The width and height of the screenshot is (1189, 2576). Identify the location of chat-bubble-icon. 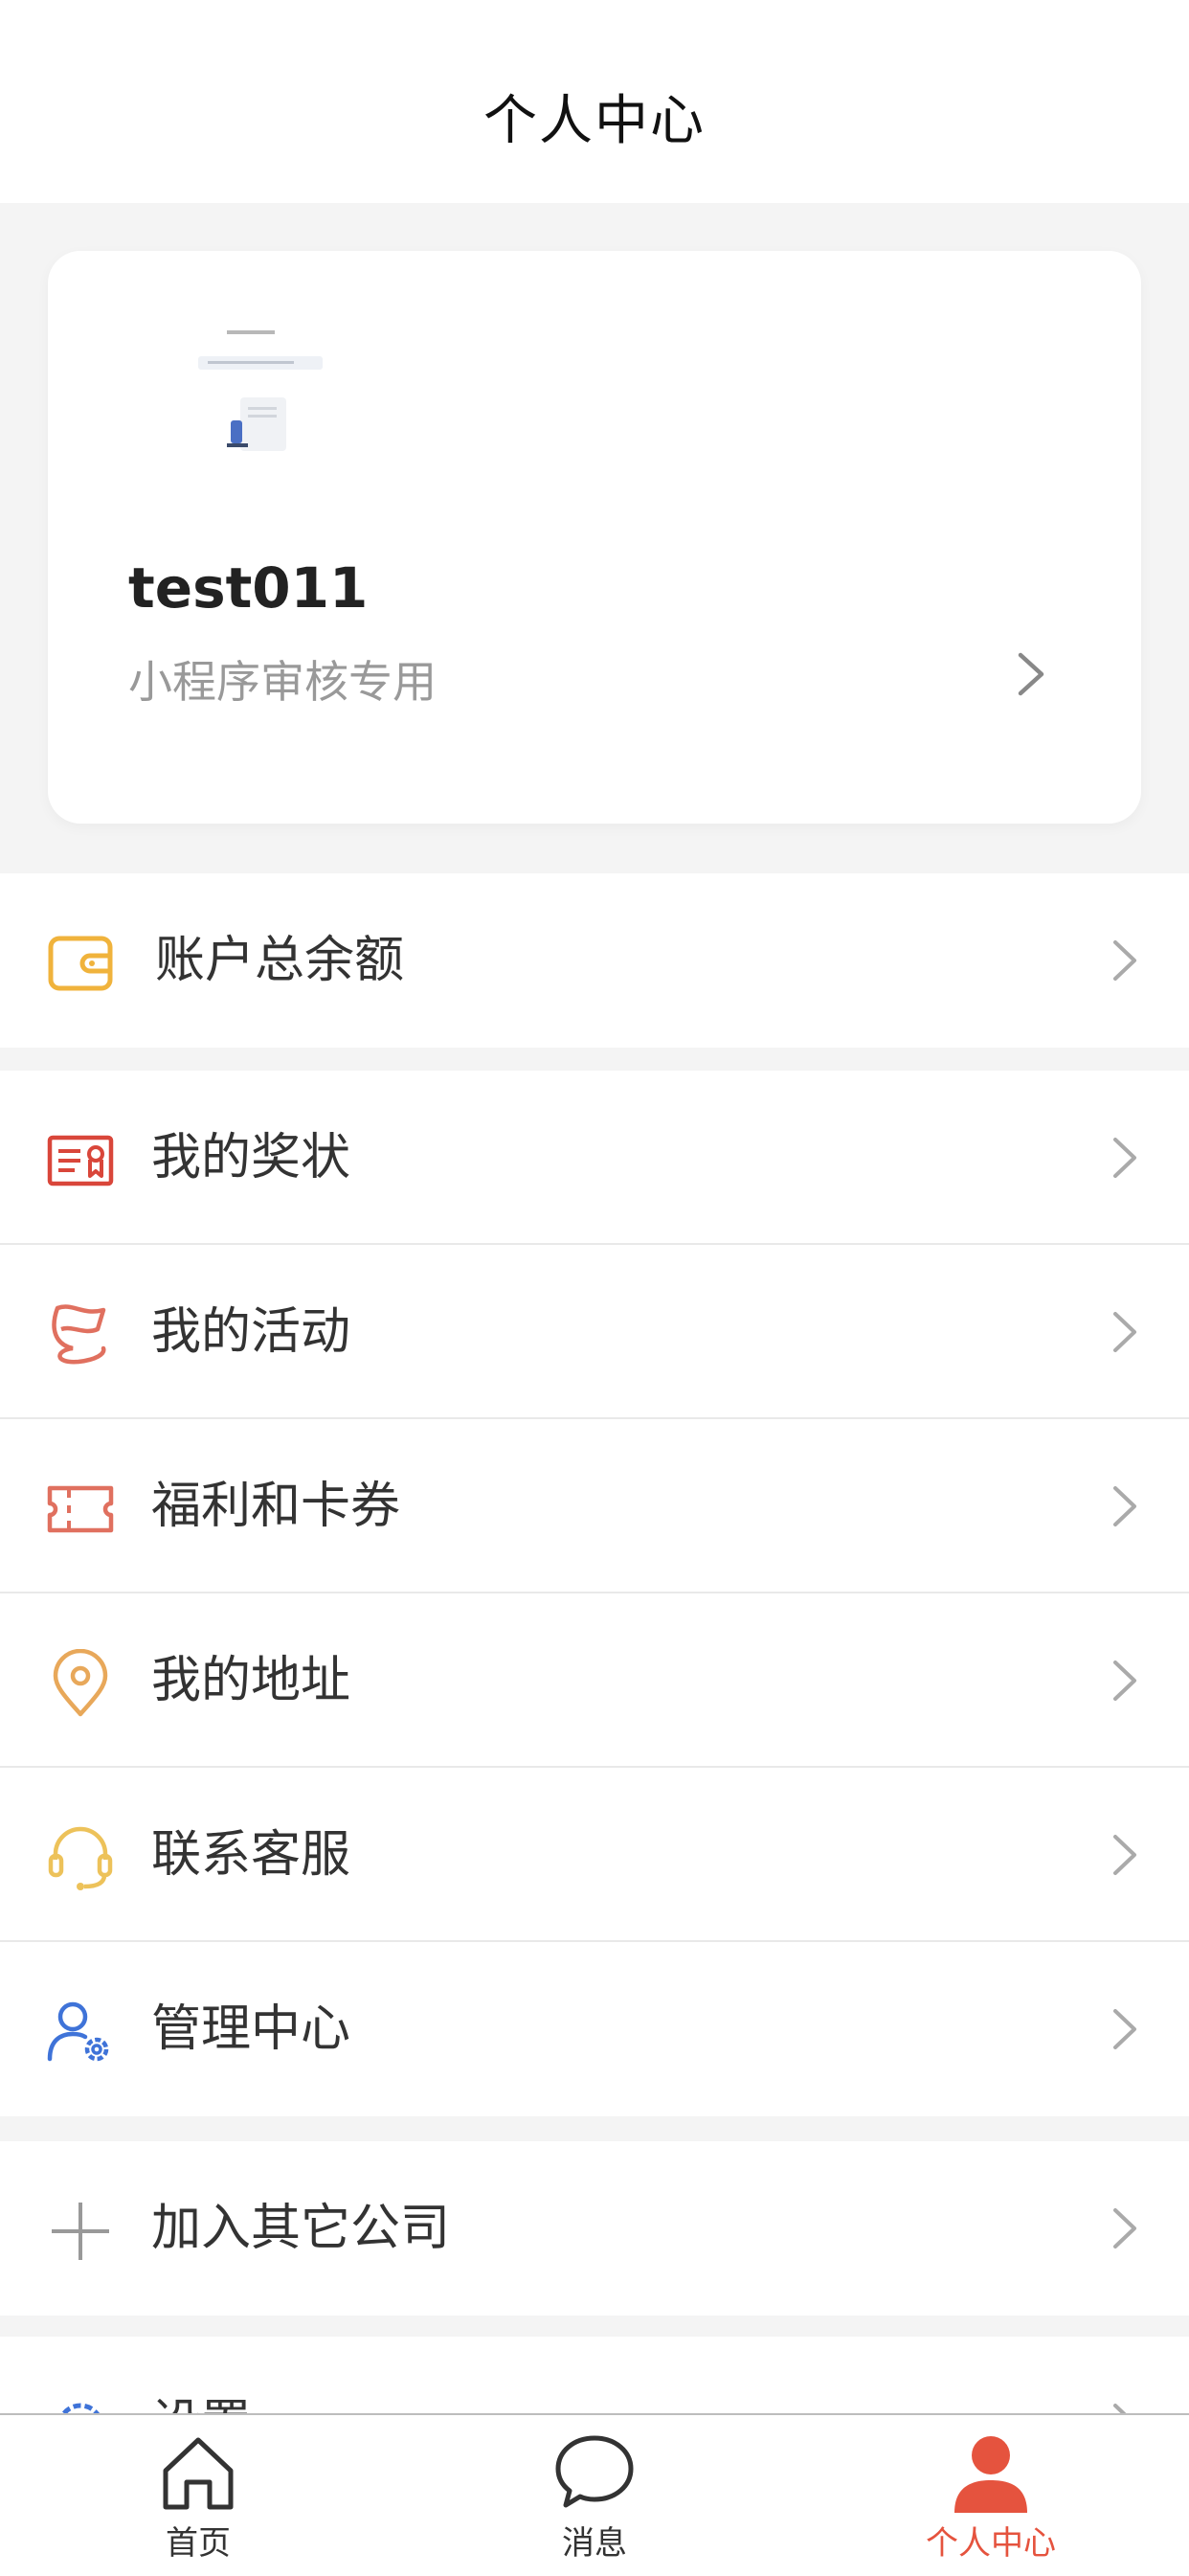
(594, 2471).